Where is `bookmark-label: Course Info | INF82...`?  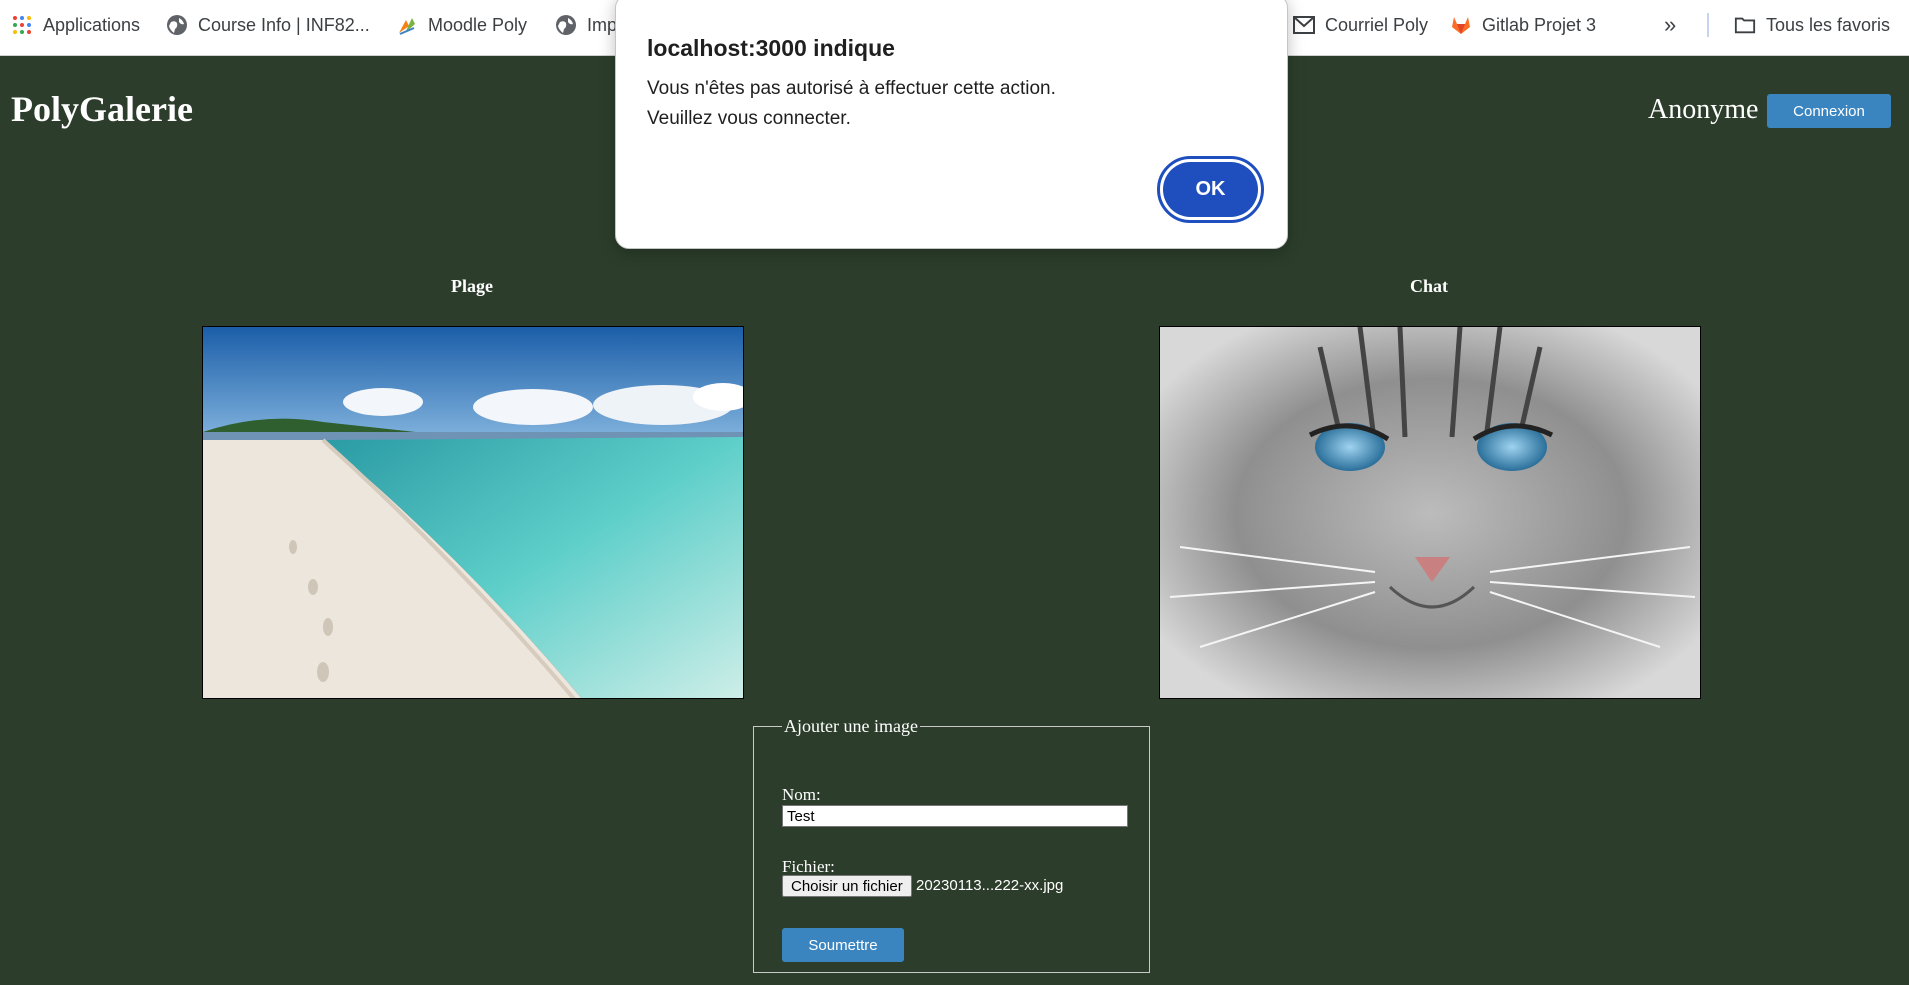 bookmark-label: Course Info | INF82... is located at coordinates (284, 24).